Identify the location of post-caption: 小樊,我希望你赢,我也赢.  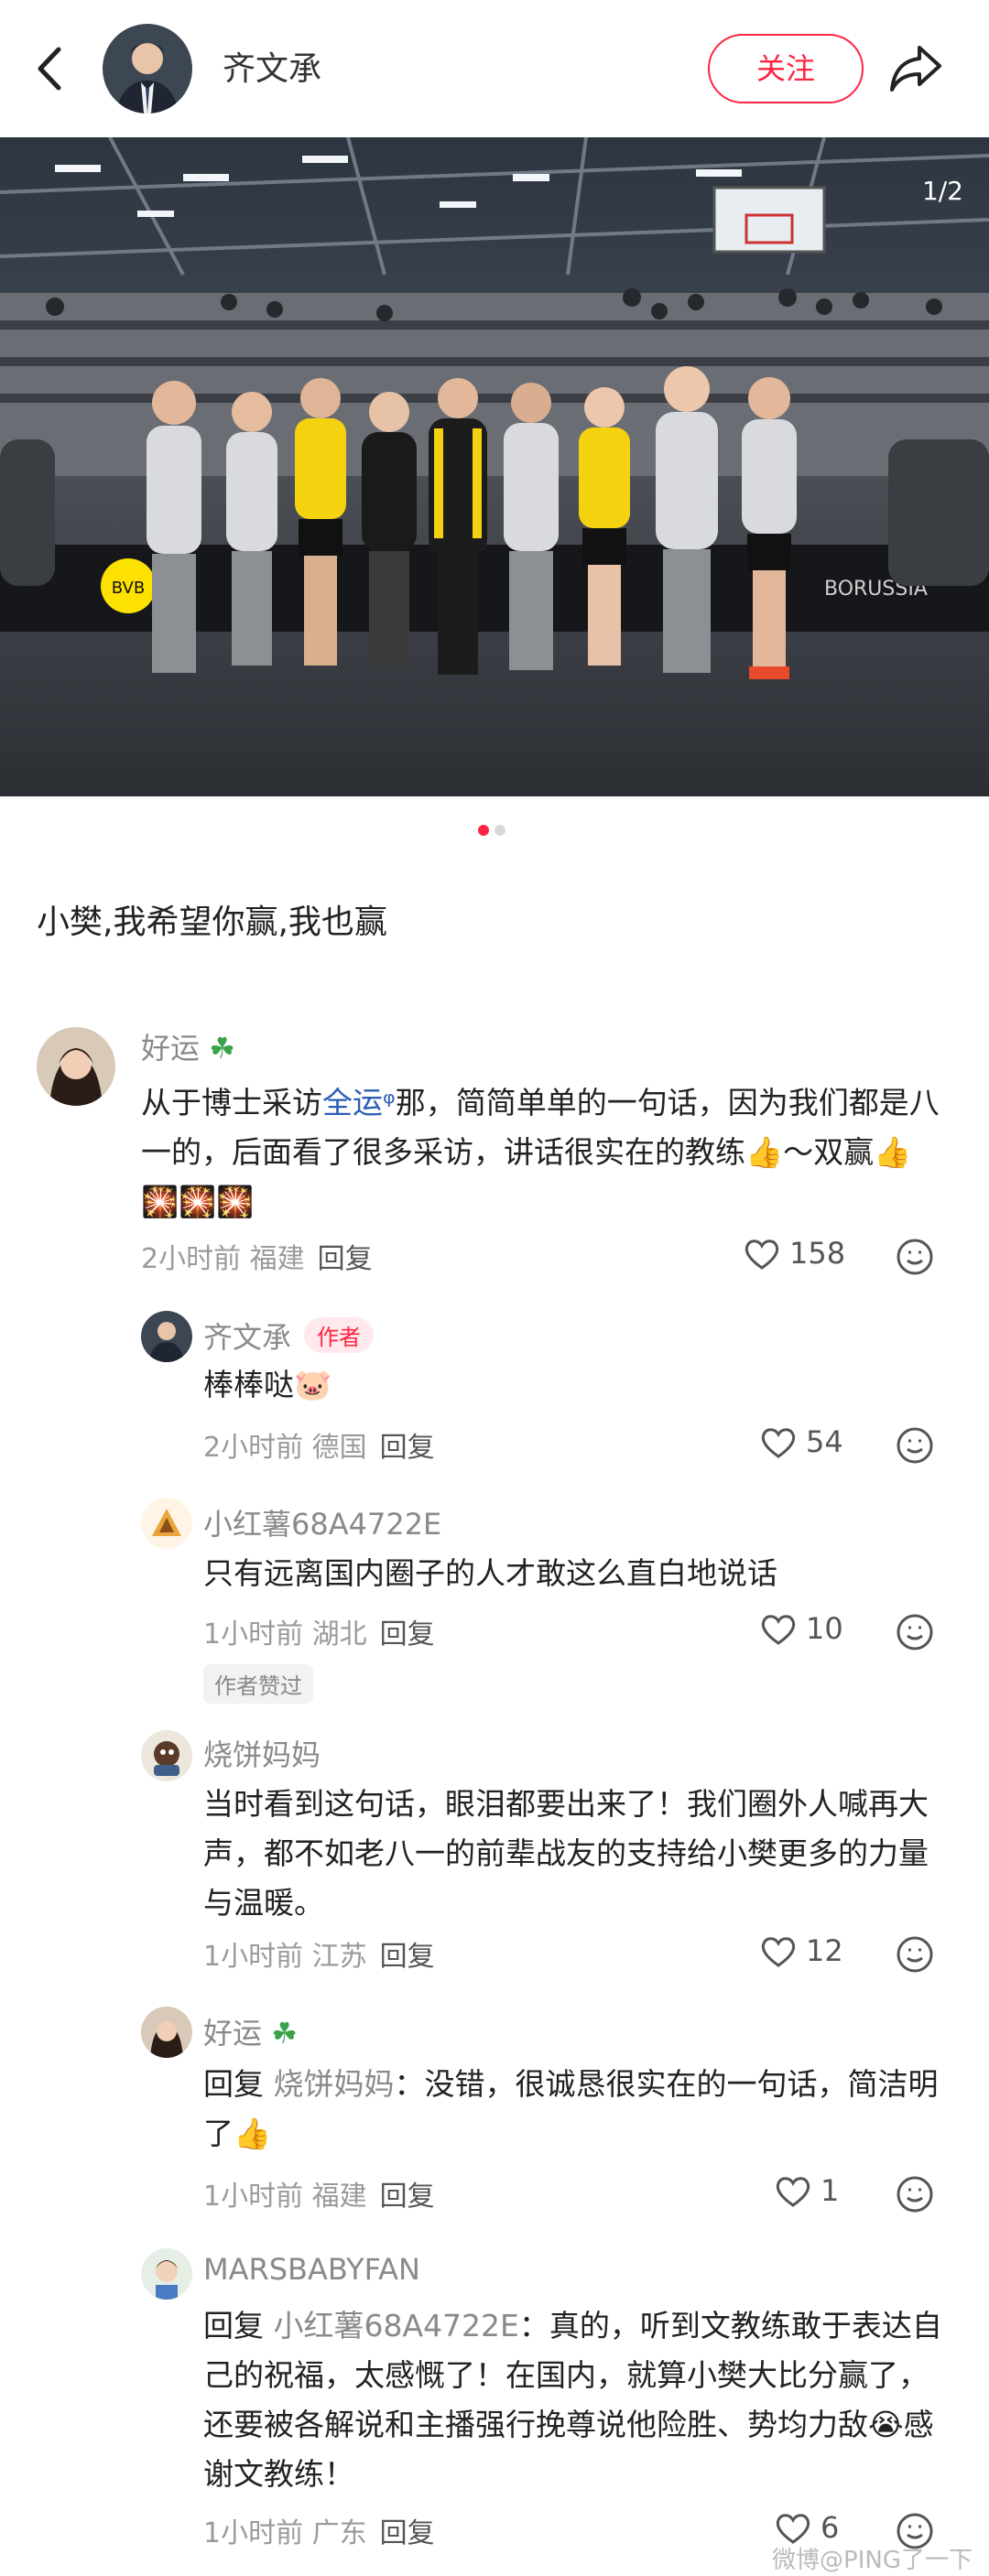
(212, 923).